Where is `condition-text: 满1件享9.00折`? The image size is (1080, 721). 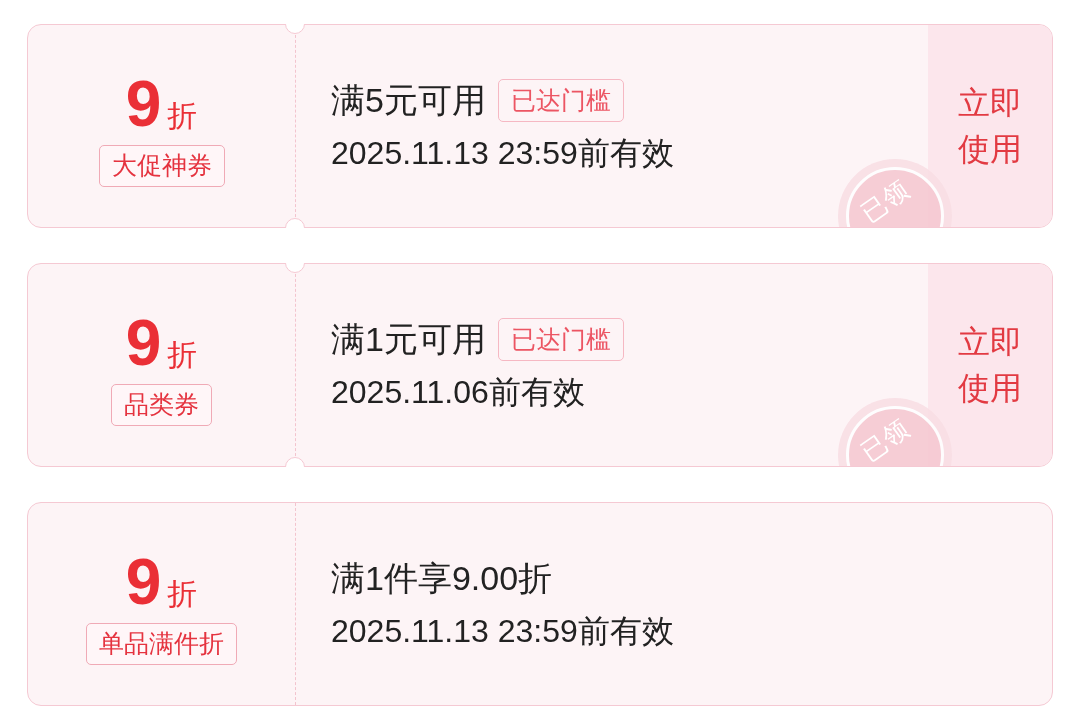 condition-text: 满1件享9.00折 is located at coordinates (442, 578).